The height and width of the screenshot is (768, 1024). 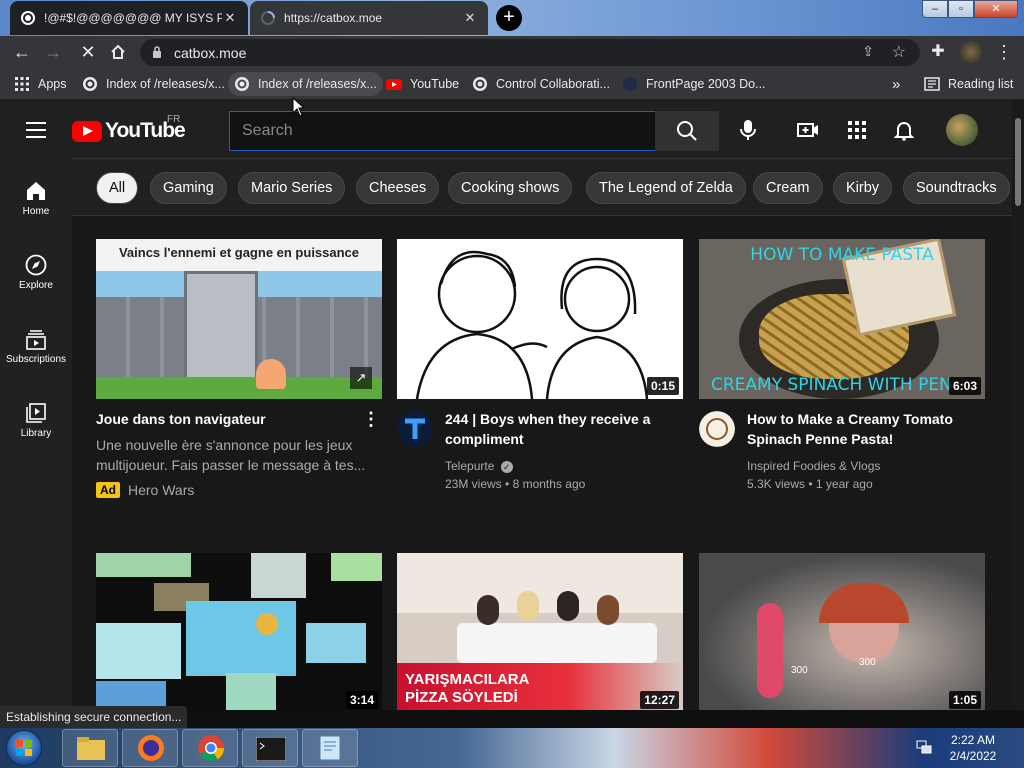 What do you see at coordinates (36, 130) in the screenshot?
I see `hamburger-menu-icon` at bounding box center [36, 130].